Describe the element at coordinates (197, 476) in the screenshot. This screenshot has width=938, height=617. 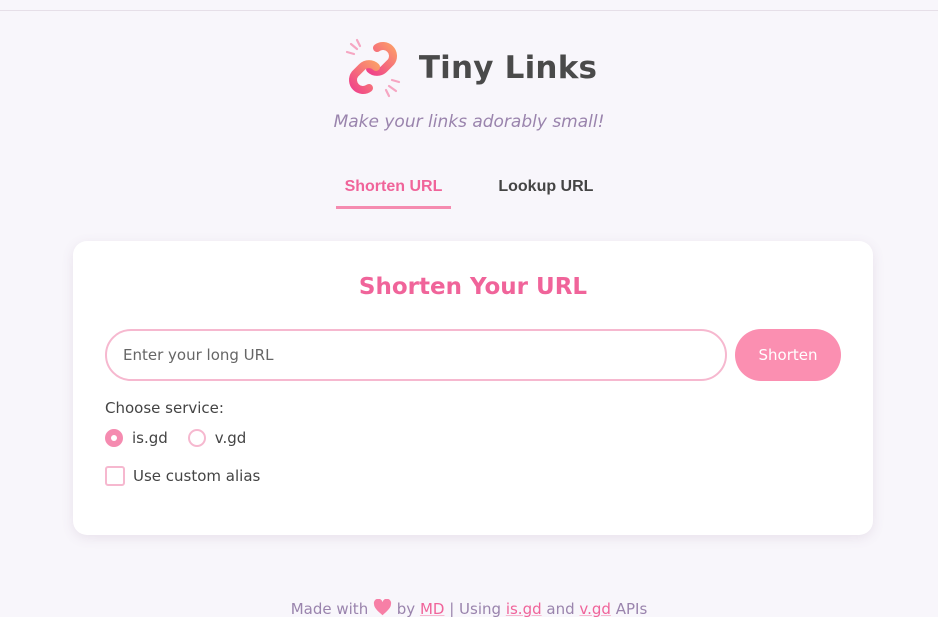
I see `custom-alias-label: Use custom alias` at that location.